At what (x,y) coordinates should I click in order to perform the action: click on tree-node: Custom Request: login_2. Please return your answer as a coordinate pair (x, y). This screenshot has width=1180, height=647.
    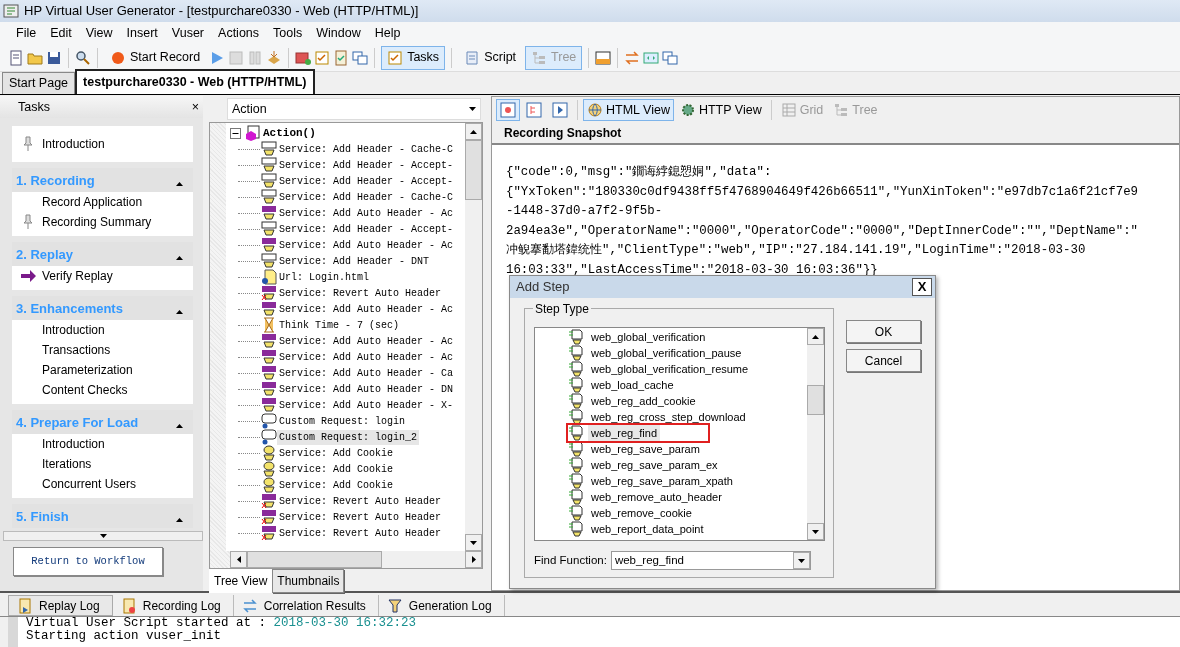
    Looking at the image, I should click on (348, 437).